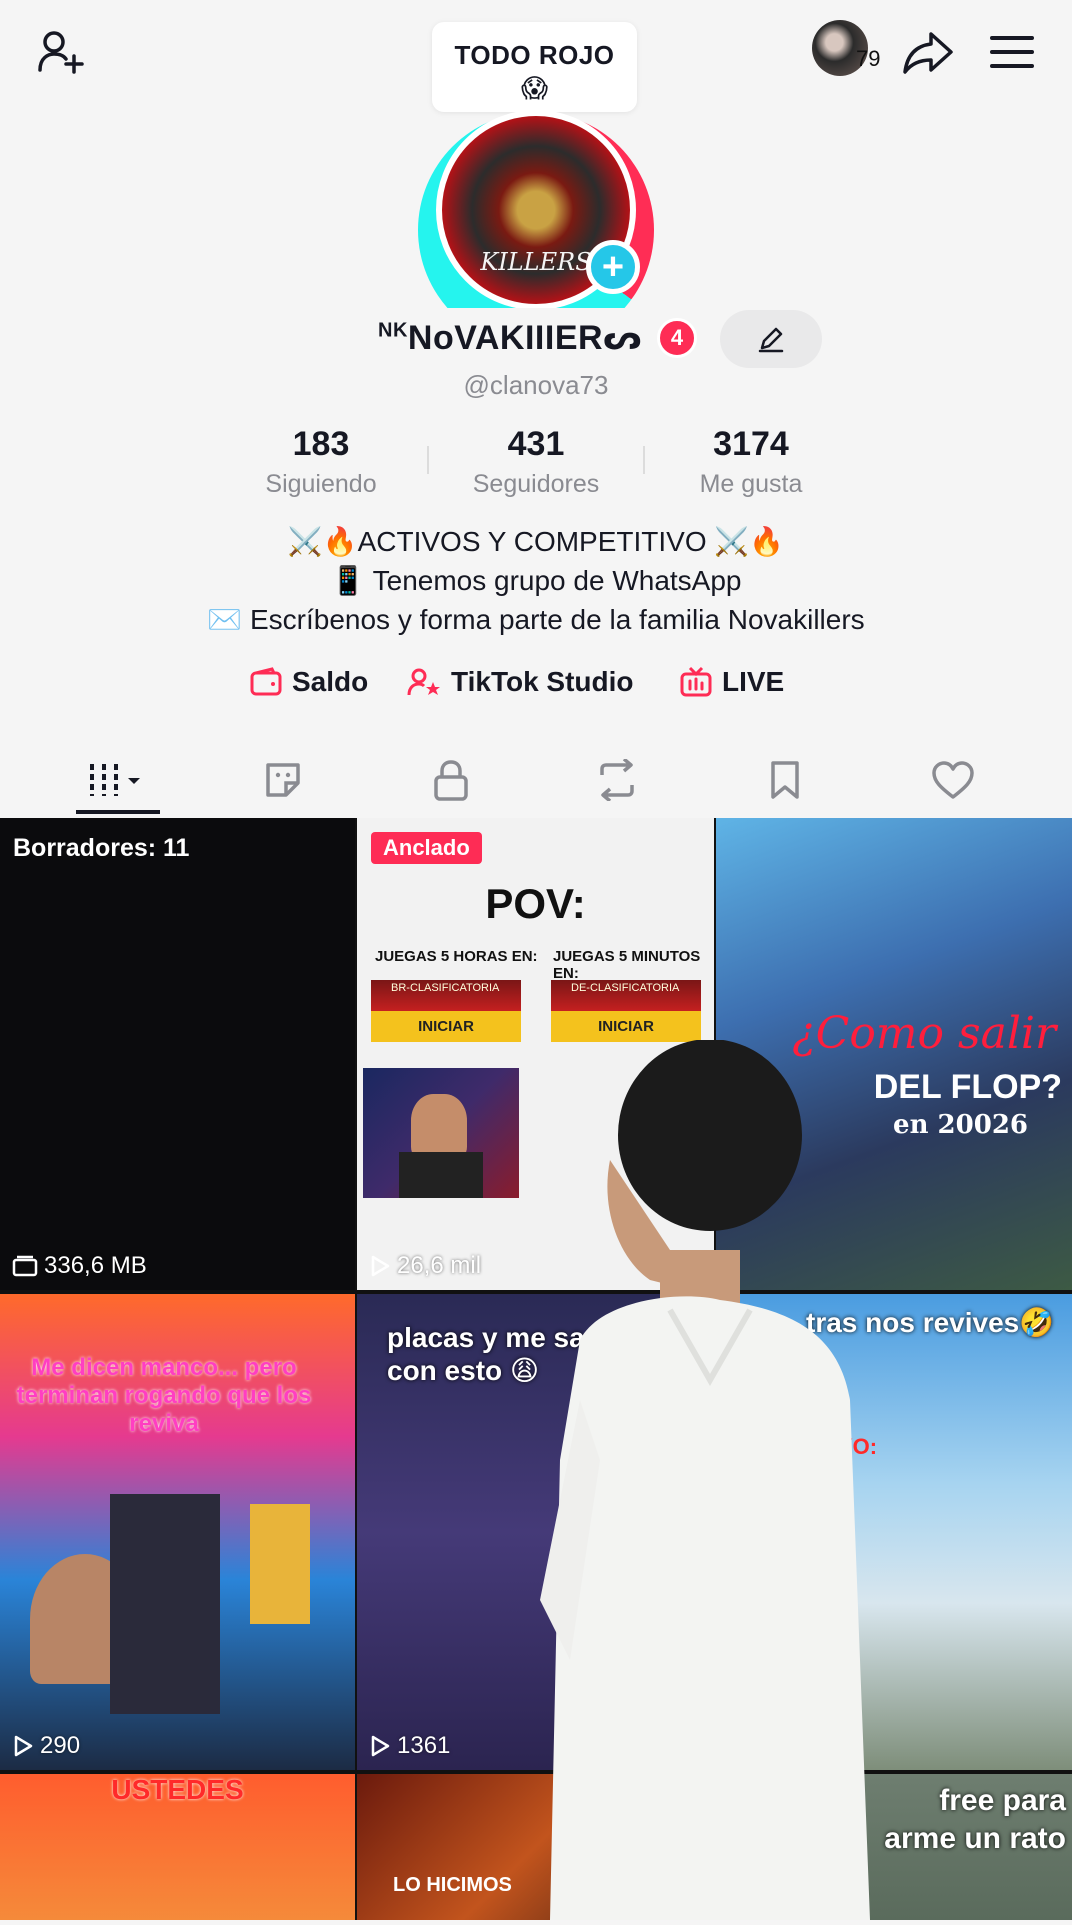 The image size is (1072, 1925). What do you see at coordinates (177, 1847) in the screenshot?
I see `video-tile: USTEDES` at bounding box center [177, 1847].